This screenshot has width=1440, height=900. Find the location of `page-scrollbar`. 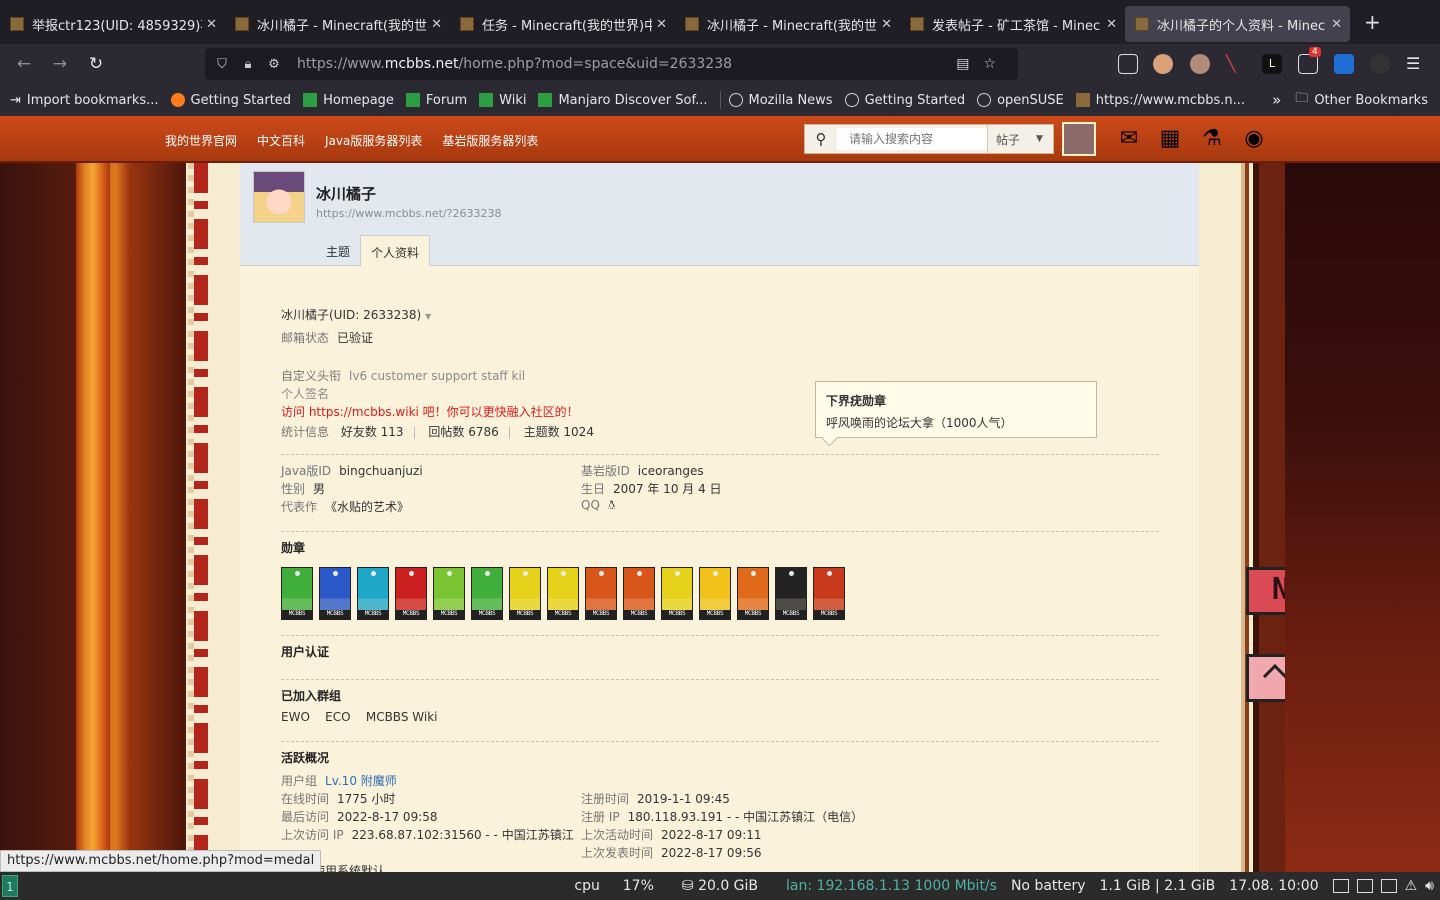

page-scrollbar is located at coordinates (1437, 451).